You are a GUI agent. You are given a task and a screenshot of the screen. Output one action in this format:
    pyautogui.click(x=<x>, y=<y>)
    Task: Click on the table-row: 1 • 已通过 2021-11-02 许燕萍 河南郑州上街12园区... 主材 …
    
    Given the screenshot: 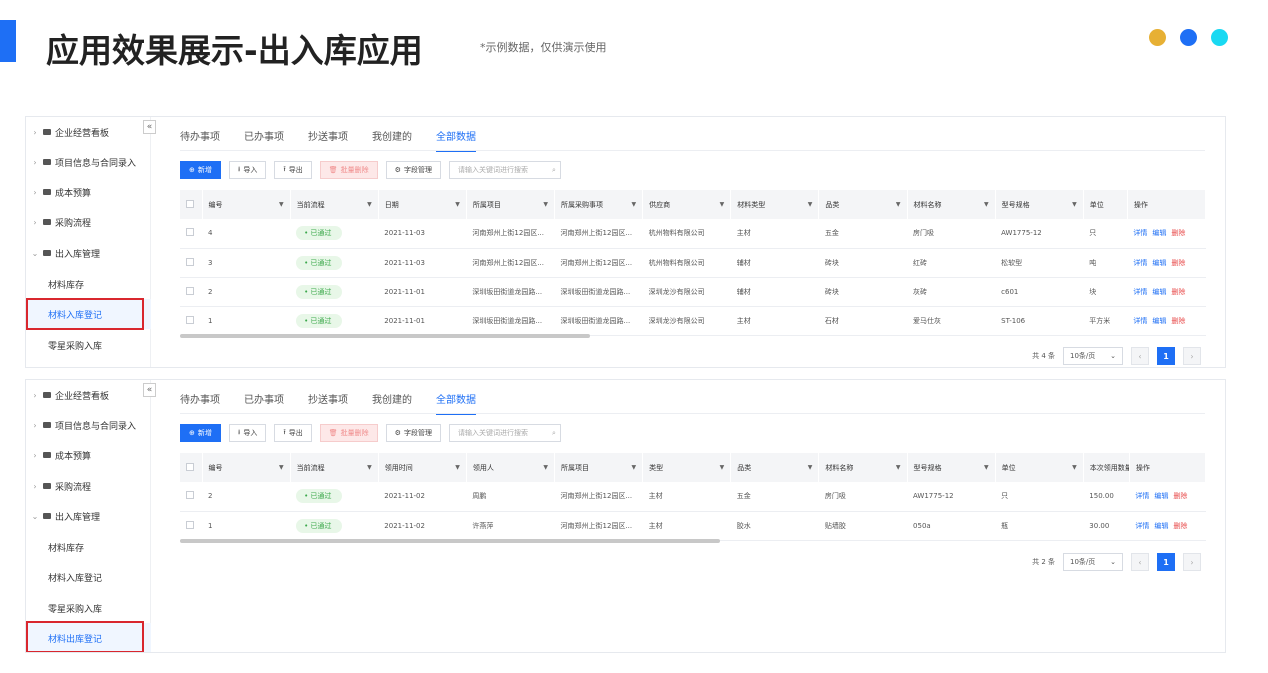 What is the action you would take?
    pyautogui.click(x=693, y=526)
    